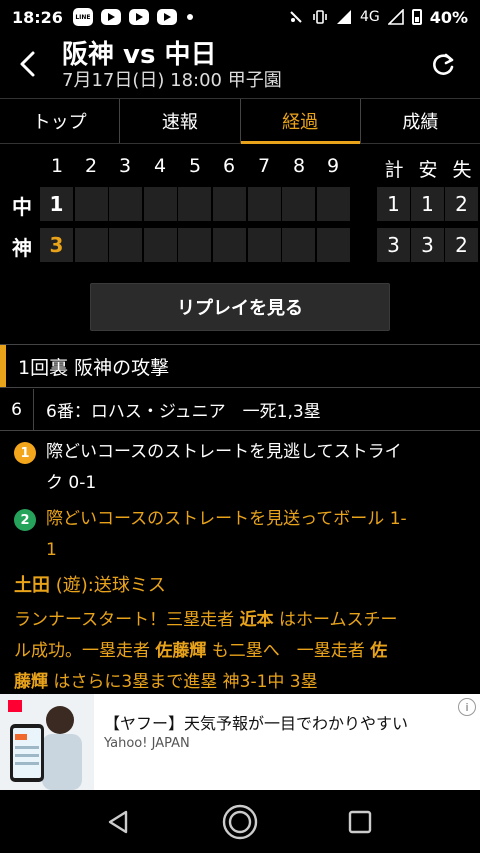  I want to click on event-description: (遊):送球ミス, so click(108, 585).